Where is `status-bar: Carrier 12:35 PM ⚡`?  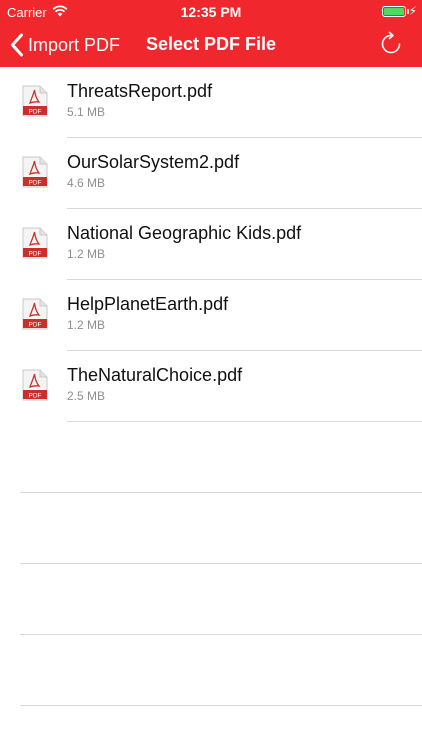
status-bar: Carrier 12:35 PM ⚡ is located at coordinates (211, 12).